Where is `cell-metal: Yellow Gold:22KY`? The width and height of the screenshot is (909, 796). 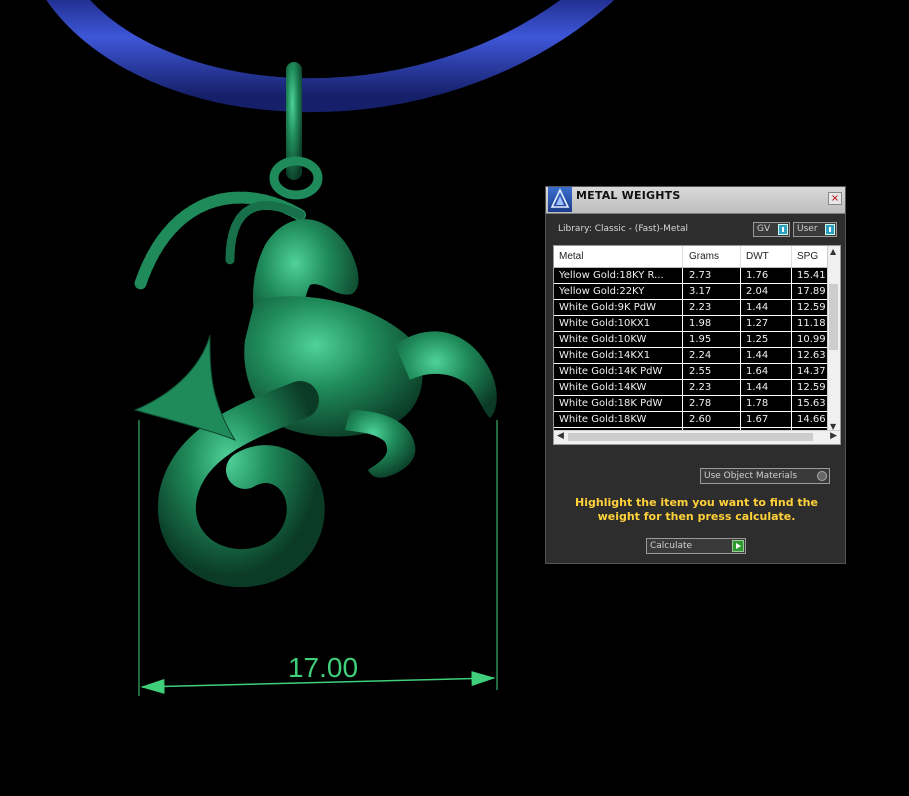 cell-metal: Yellow Gold:22KY is located at coordinates (602, 291).